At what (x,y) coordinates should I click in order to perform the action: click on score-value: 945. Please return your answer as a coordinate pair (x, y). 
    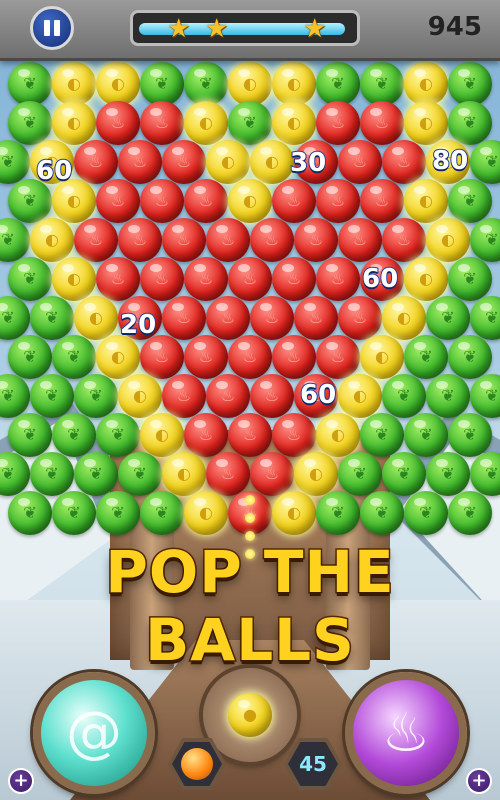
    Looking at the image, I should click on (454, 27).